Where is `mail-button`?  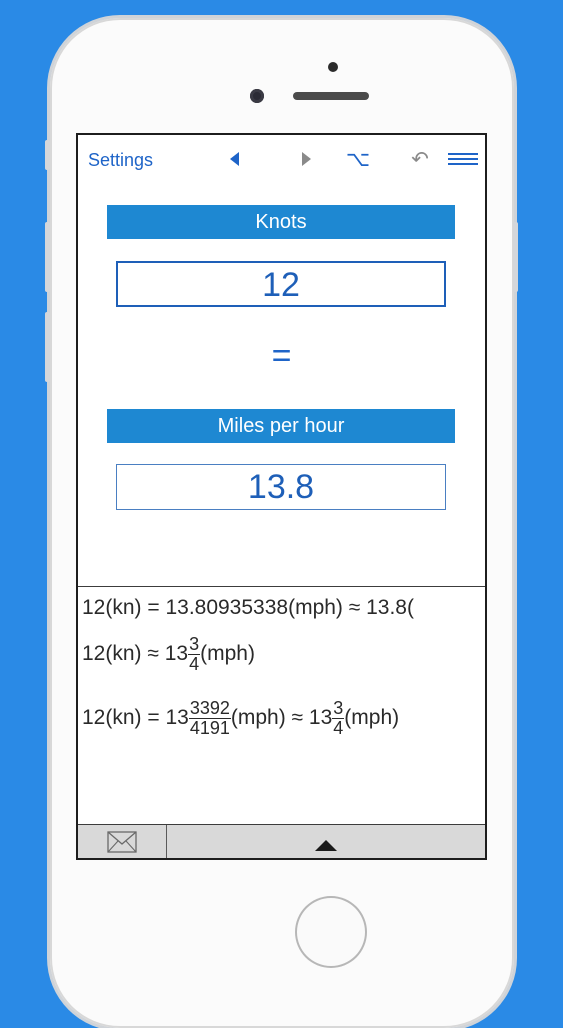
mail-button is located at coordinates (122, 841).